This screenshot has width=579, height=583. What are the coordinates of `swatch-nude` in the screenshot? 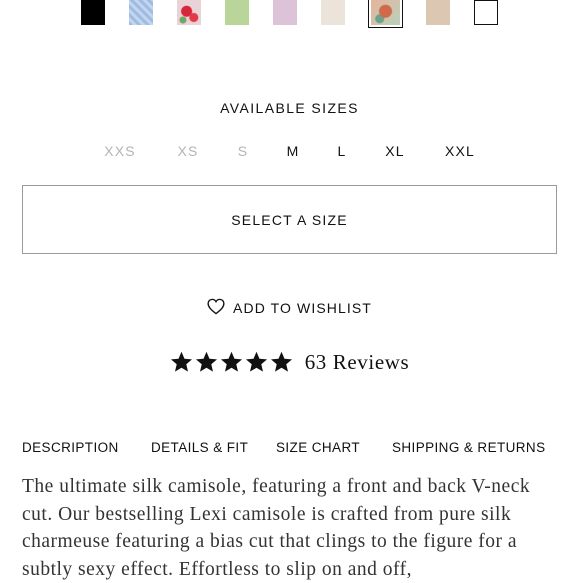 It's located at (438, 12).